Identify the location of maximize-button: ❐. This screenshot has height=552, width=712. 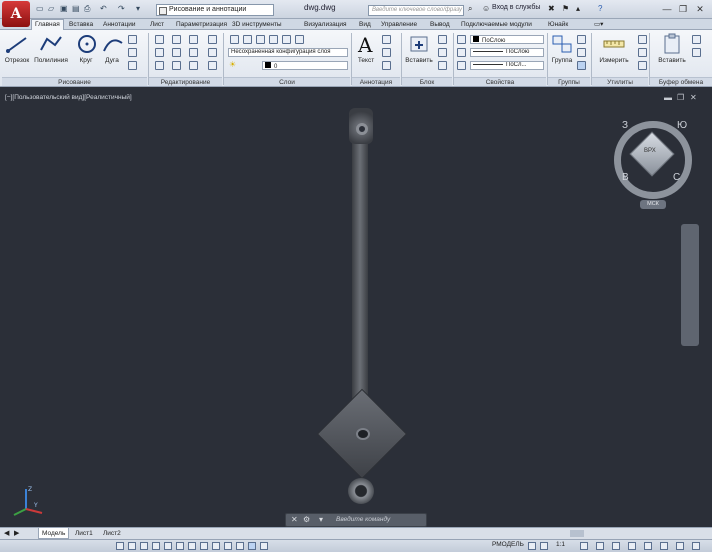
(683, 9).